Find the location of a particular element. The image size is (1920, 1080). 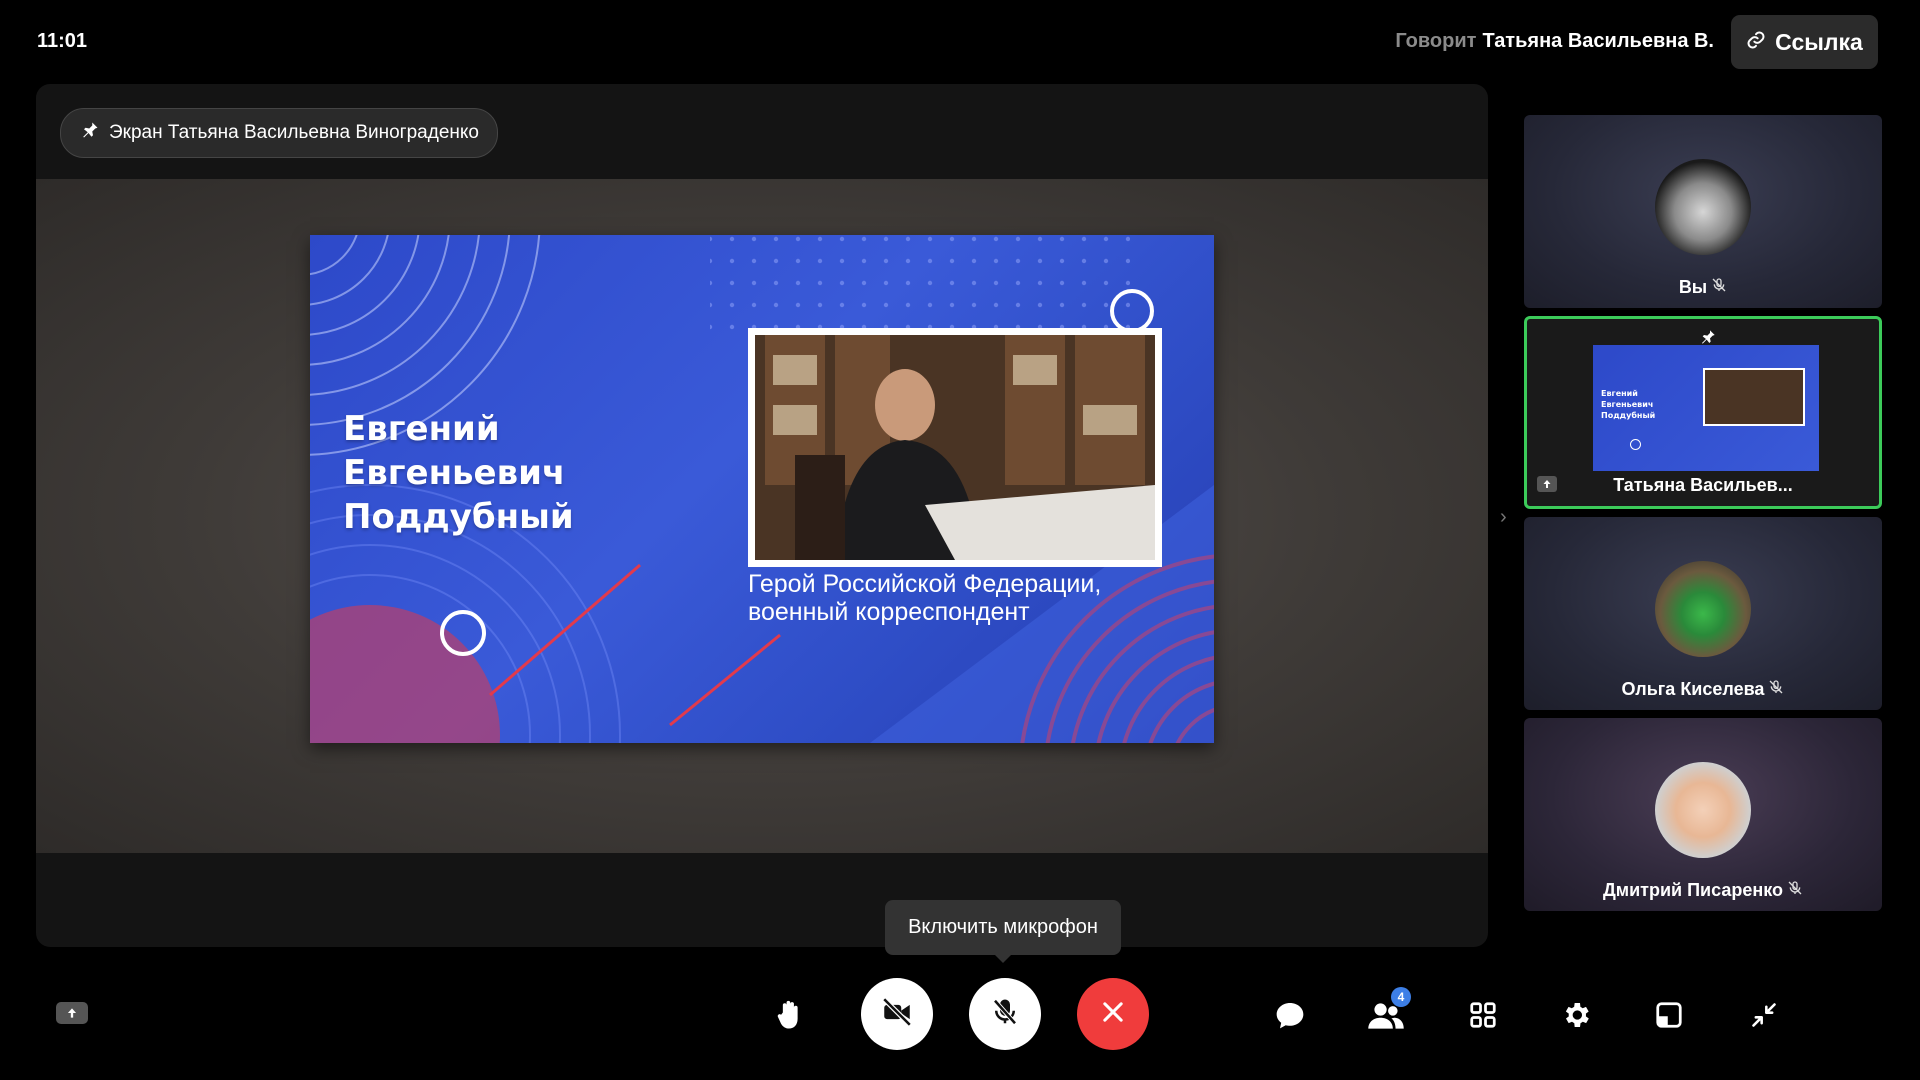

link-icon is located at coordinates (1756, 42).